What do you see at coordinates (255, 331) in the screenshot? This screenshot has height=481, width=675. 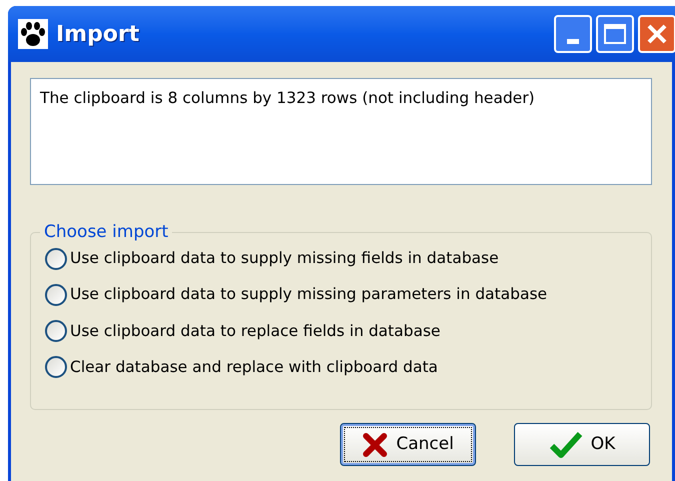 I see `option-label: Use clipboard data to replace fields in database` at bounding box center [255, 331].